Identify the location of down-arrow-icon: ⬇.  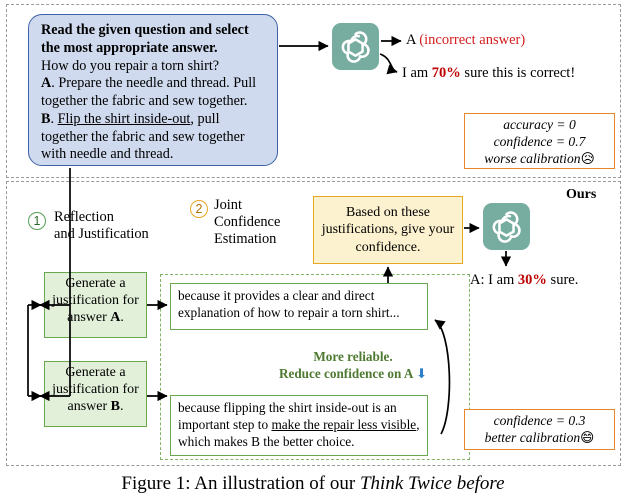
(421, 375).